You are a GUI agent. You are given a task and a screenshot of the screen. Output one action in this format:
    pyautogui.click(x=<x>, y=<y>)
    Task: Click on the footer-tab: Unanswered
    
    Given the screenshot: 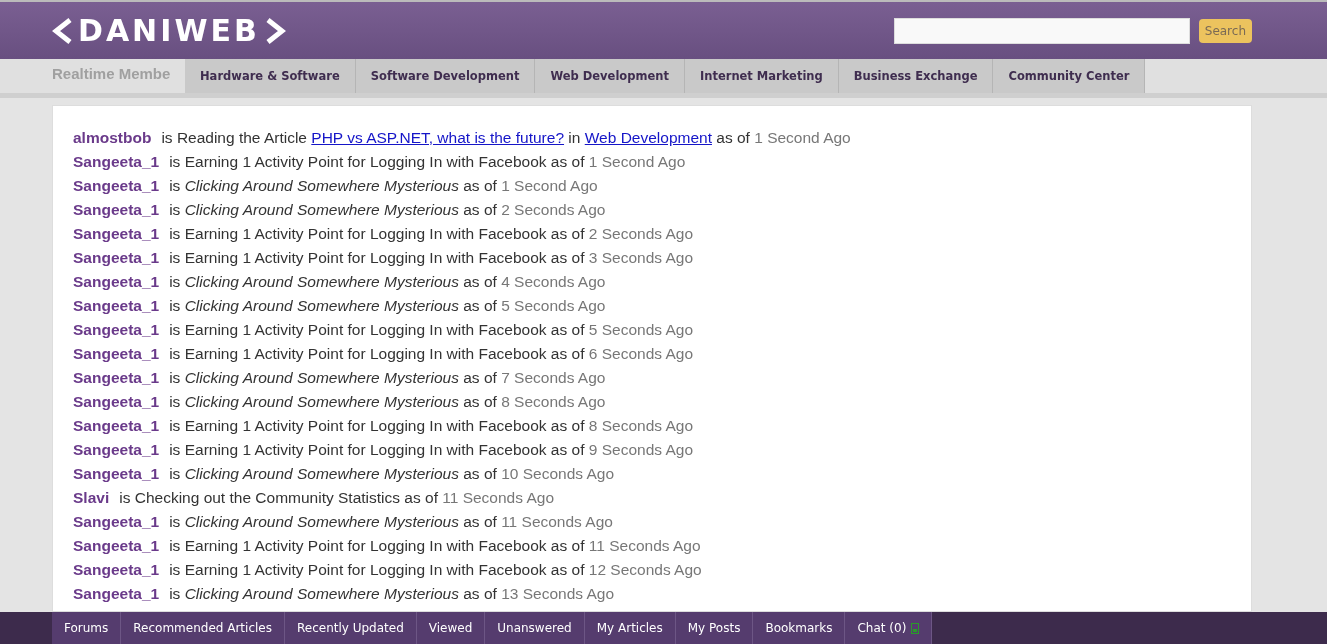 What is the action you would take?
    pyautogui.click(x=535, y=628)
    